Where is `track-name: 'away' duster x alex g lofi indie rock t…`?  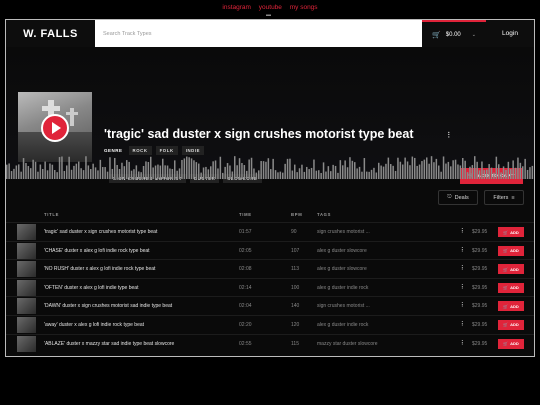
track-name: 'away' duster x alex g lofi indie rock t… is located at coordinates (94, 325).